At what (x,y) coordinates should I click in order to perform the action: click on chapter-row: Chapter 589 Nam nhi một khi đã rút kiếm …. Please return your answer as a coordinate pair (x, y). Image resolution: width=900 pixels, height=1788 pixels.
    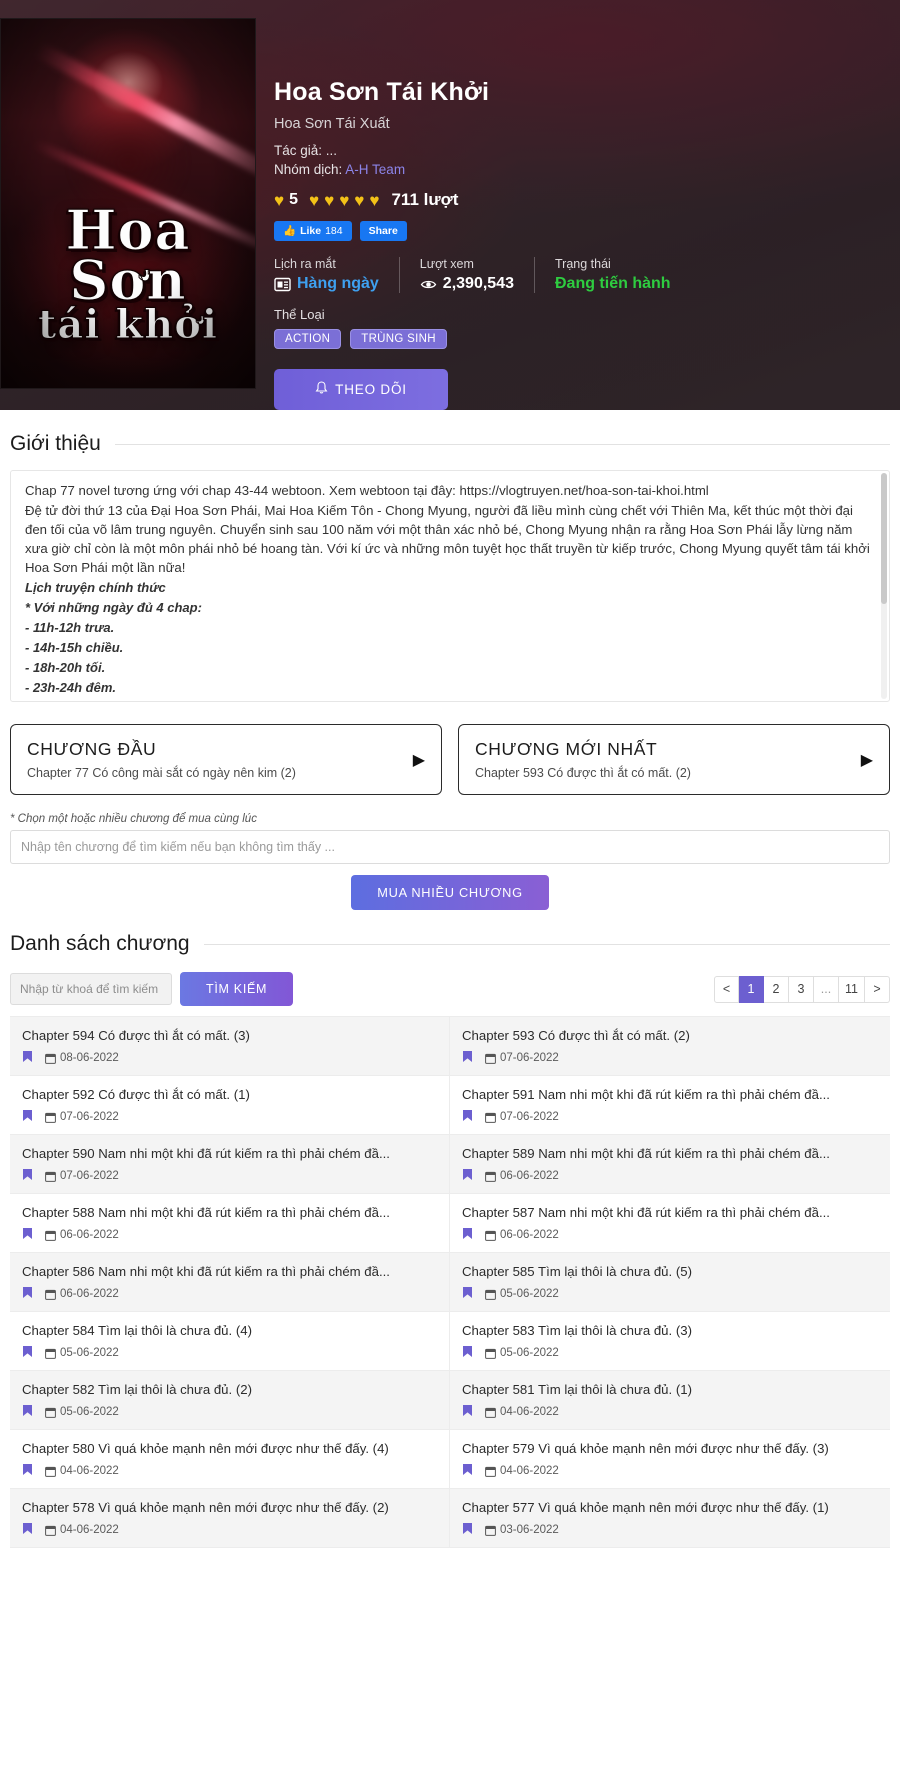
    Looking at the image, I should click on (670, 1164).